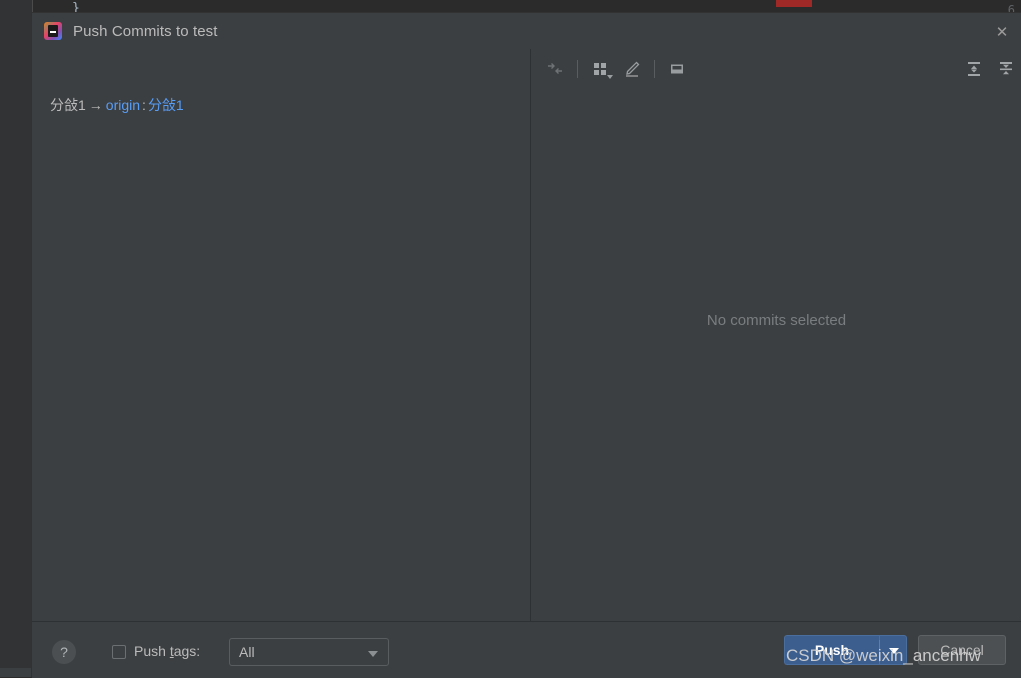  Describe the element at coordinates (526, 649) in the screenshot. I see `dialog-footer: ? Push tags: All Push Cancel` at that location.